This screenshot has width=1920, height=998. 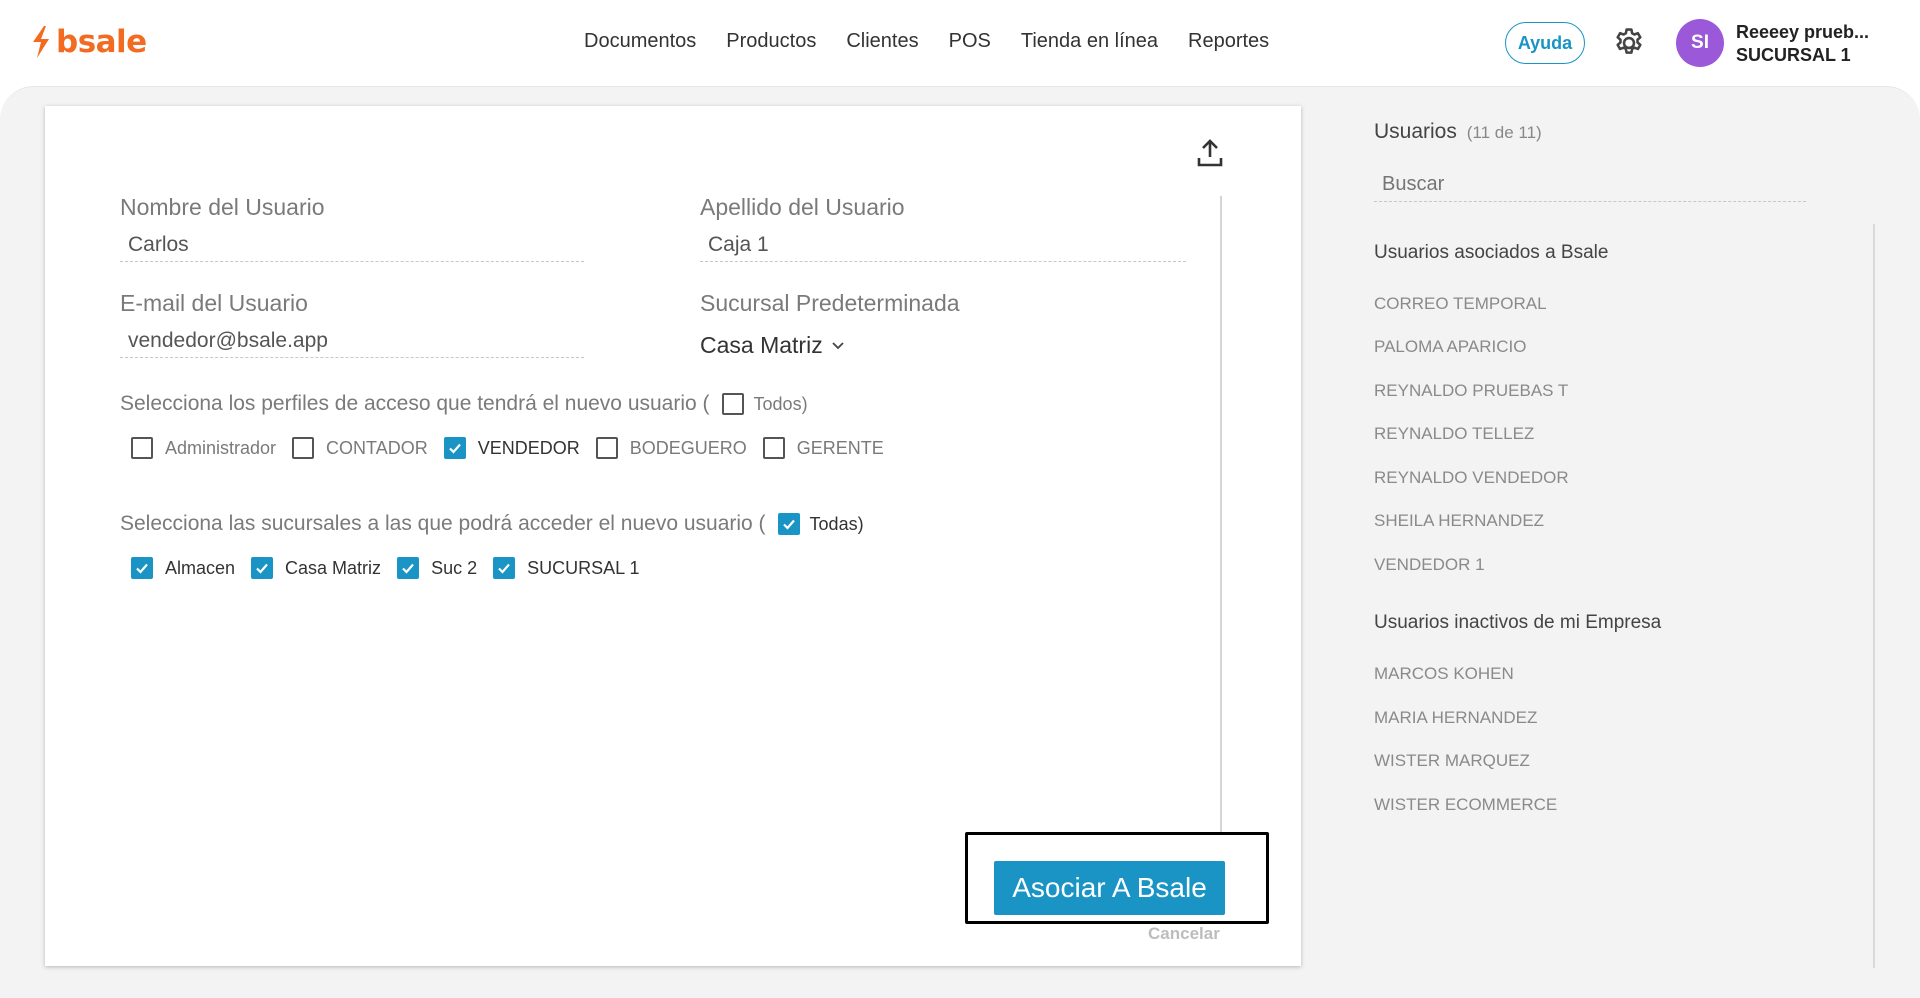 I want to click on branch-sucursal-1: SUCURSAL 1, so click(x=566, y=568).